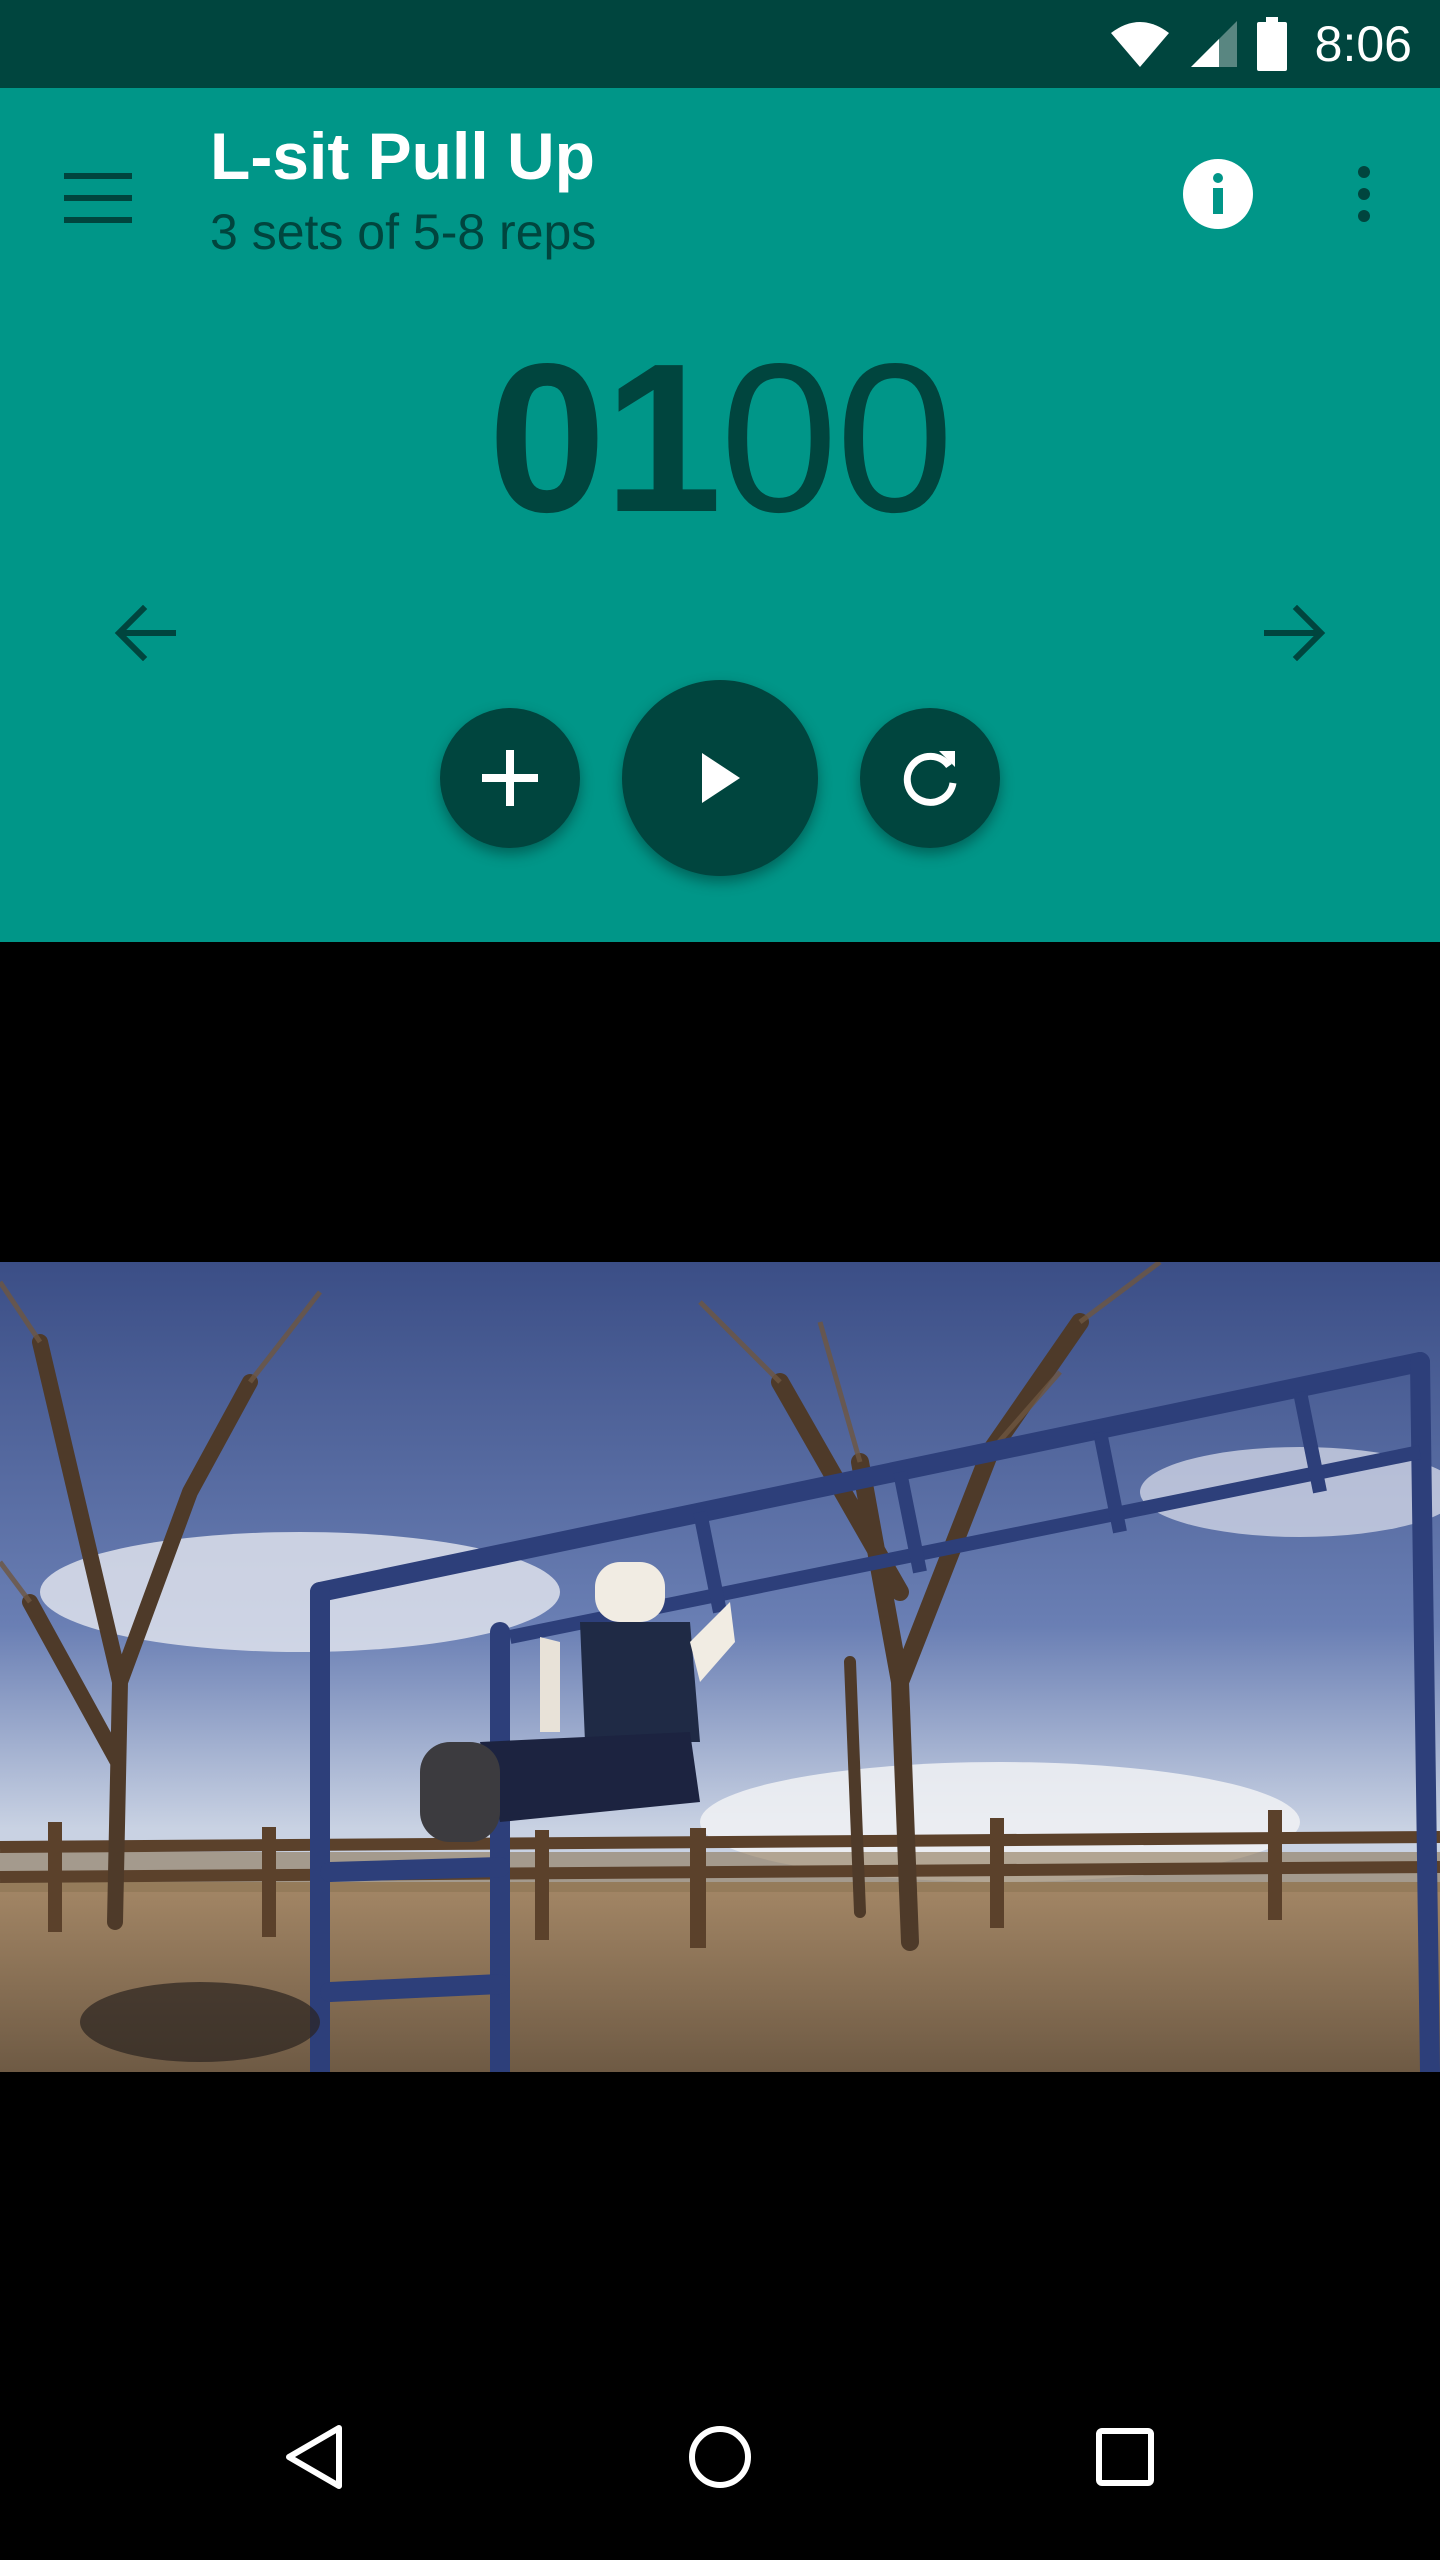 This screenshot has width=1440, height=2560. I want to click on reset-button, so click(930, 778).